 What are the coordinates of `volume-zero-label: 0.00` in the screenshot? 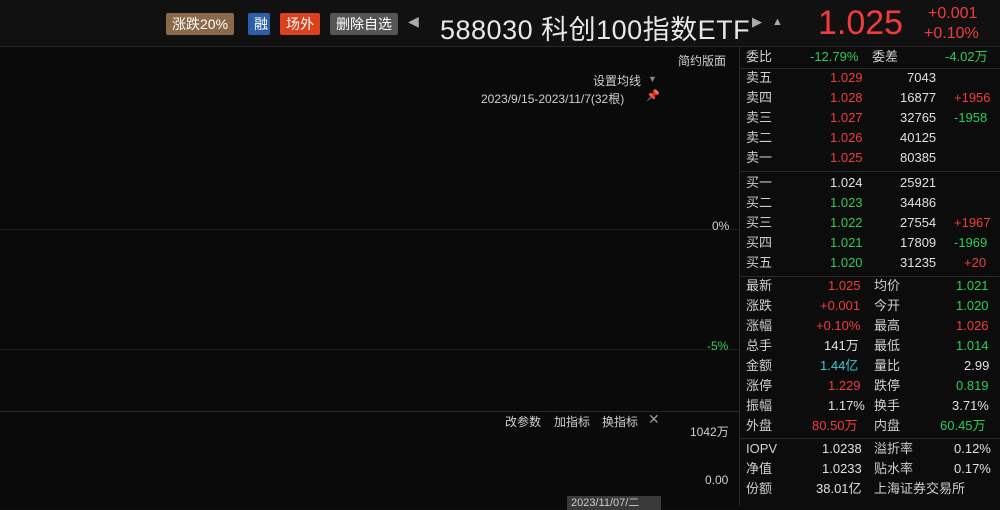 It's located at (717, 480).